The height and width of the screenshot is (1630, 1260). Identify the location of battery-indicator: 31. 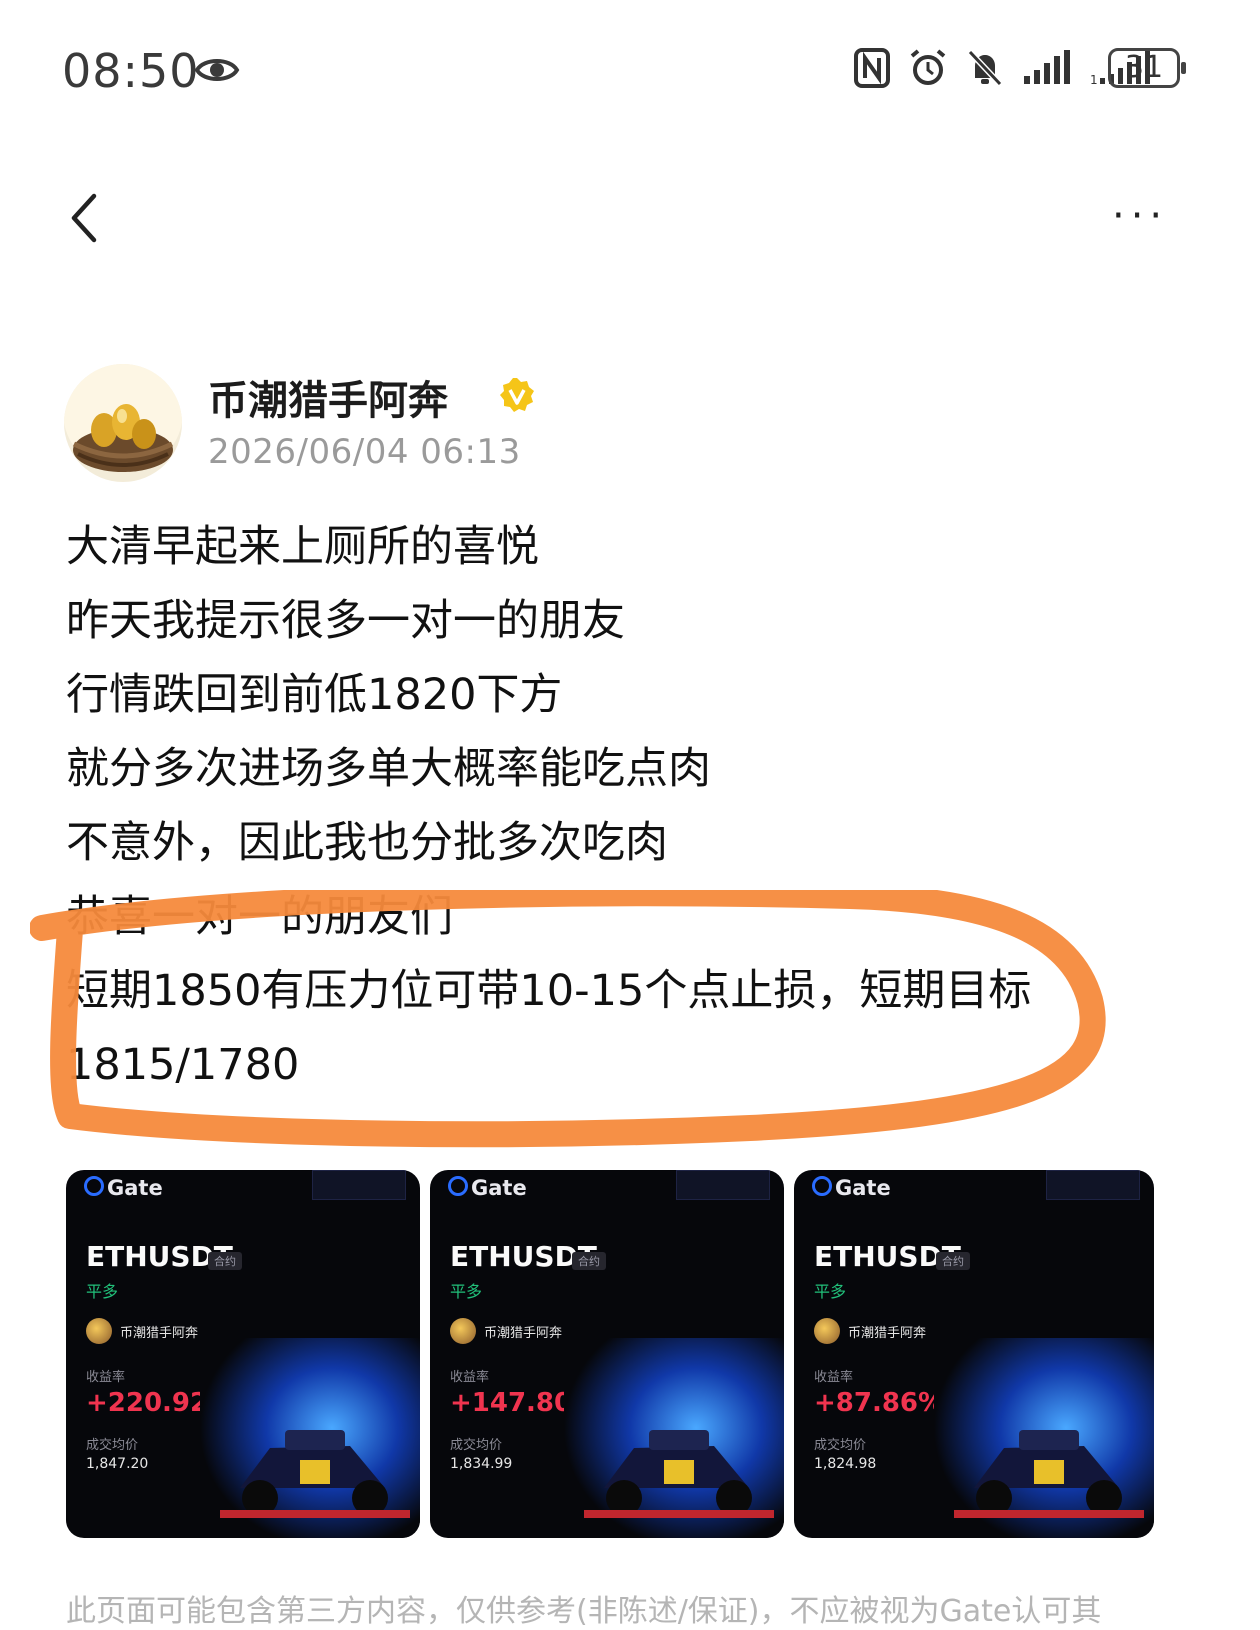
(1147, 68).